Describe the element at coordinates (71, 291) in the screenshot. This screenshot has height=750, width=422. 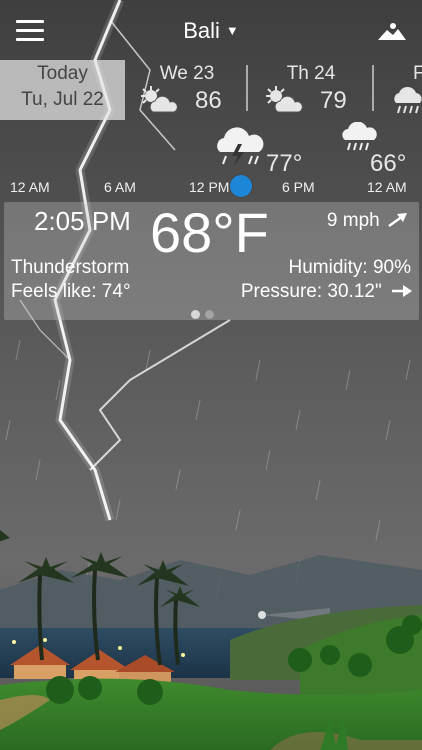
I see `feels-like: Feels like: 74°` at that location.